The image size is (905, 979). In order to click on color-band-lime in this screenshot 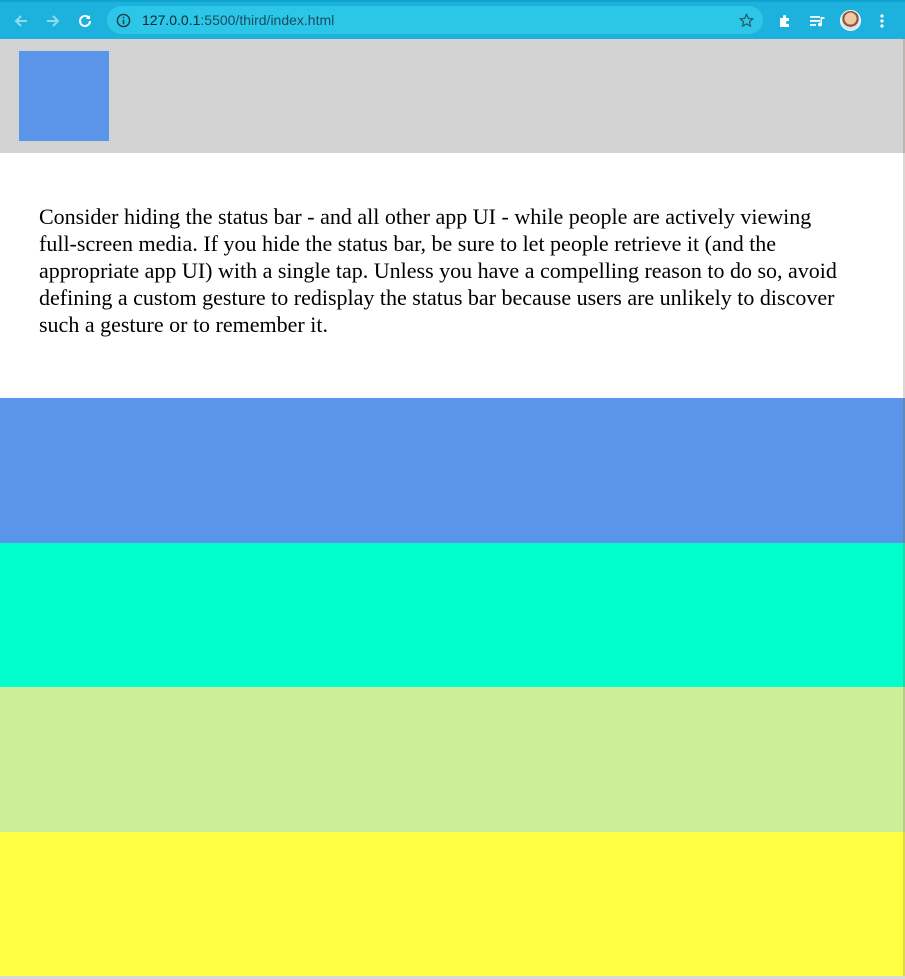, I will do `click(452, 759)`.